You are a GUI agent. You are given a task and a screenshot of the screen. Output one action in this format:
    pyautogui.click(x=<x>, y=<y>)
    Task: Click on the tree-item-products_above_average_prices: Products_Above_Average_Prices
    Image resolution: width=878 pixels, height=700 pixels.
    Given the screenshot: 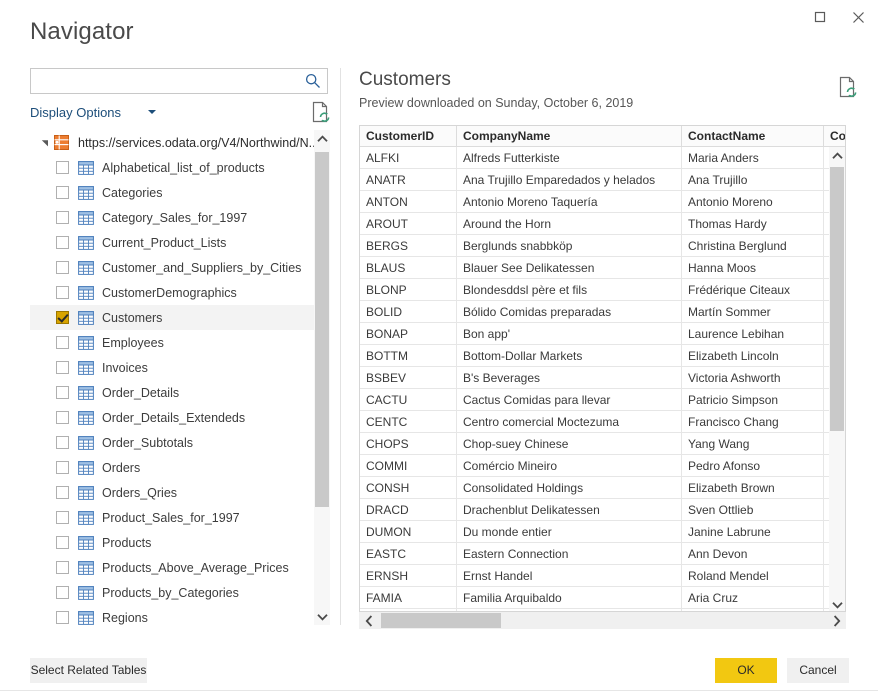 What is the action you would take?
    pyautogui.click(x=172, y=567)
    